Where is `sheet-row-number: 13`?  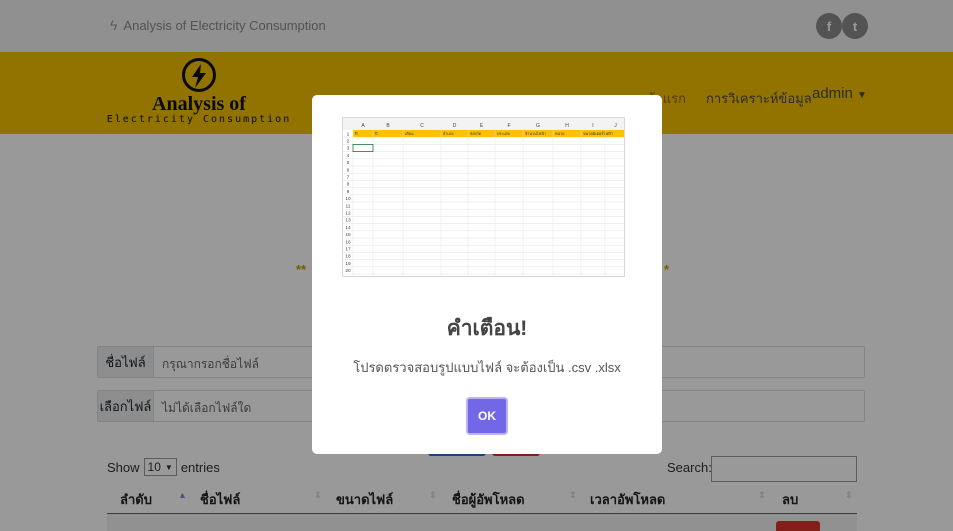 sheet-row-number: 13 is located at coordinates (348, 221).